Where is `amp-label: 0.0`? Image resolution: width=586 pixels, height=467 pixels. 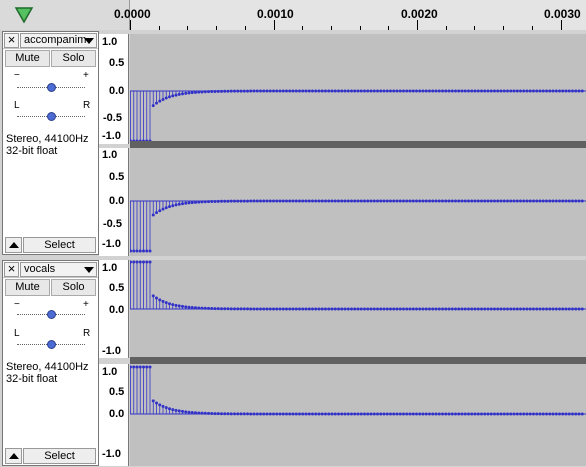
amp-label: 0.0 is located at coordinates (117, 91).